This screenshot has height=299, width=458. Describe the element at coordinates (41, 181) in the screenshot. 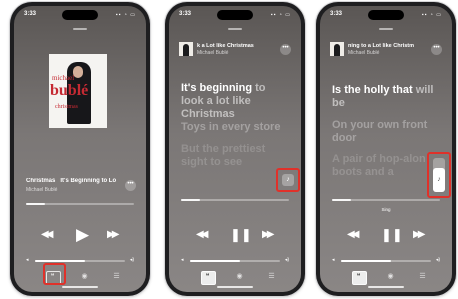

I see `song-title-left: Christmas` at that location.